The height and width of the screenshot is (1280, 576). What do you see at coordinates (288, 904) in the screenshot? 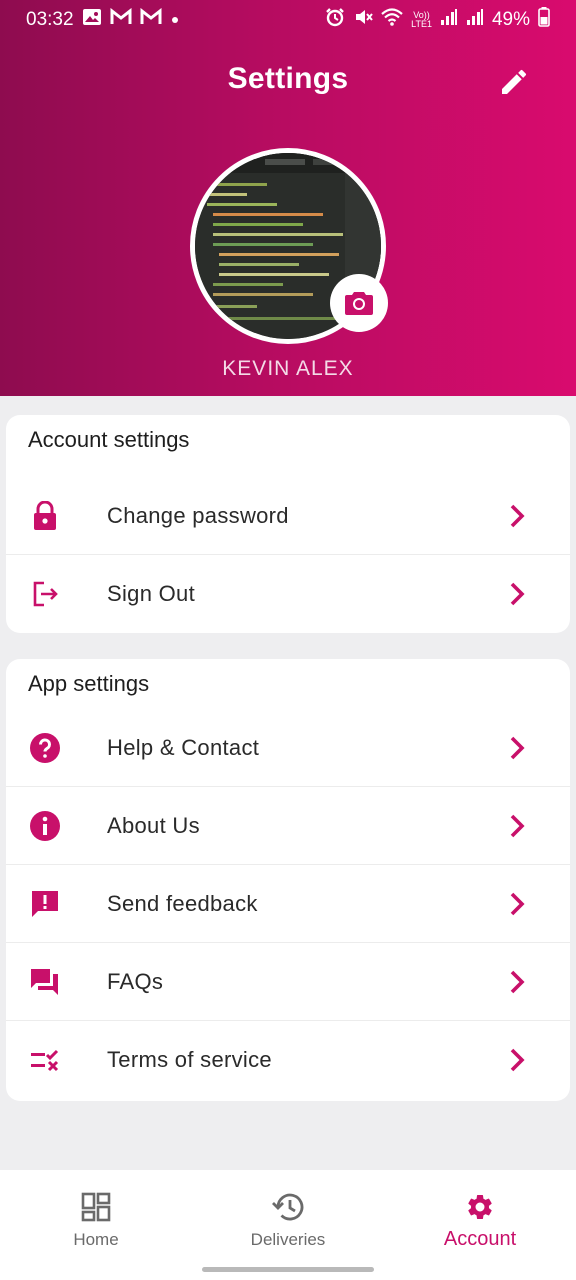
I see `send-feedback-row: Send feedback` at bounding box center [288, 904].